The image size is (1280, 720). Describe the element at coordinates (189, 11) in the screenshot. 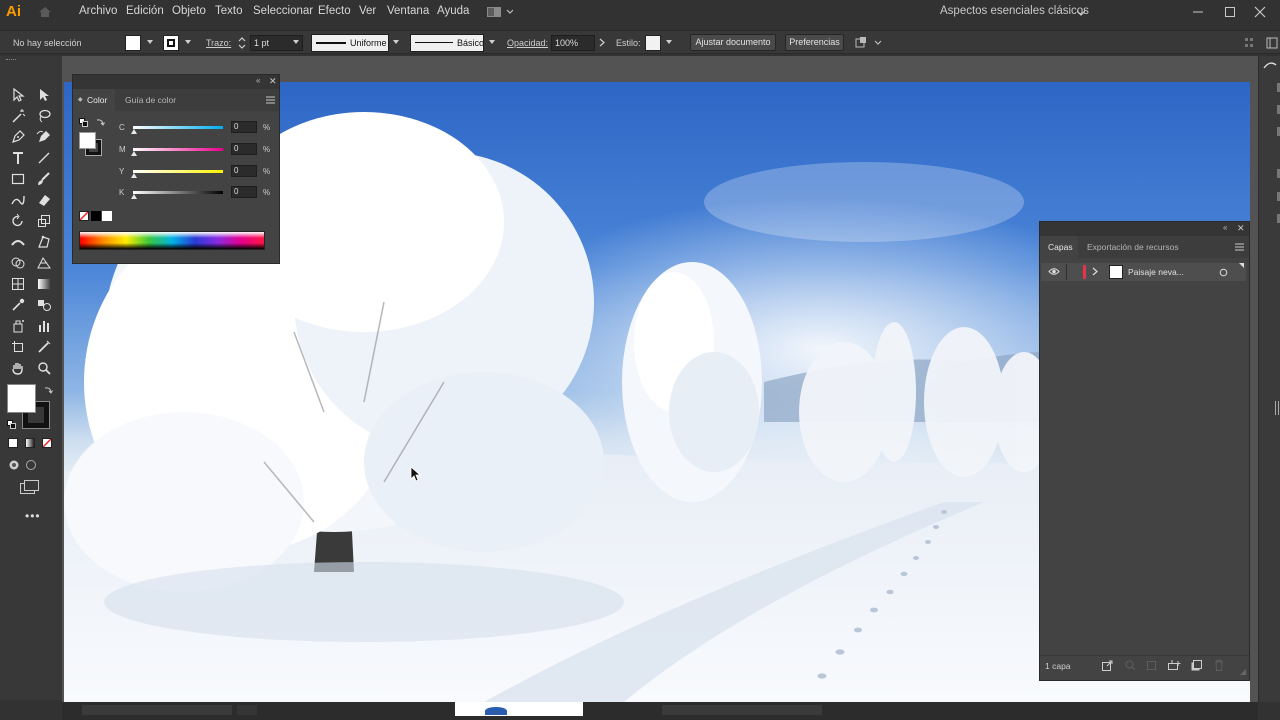

I see `menu-objeto: Objeto` at that location.